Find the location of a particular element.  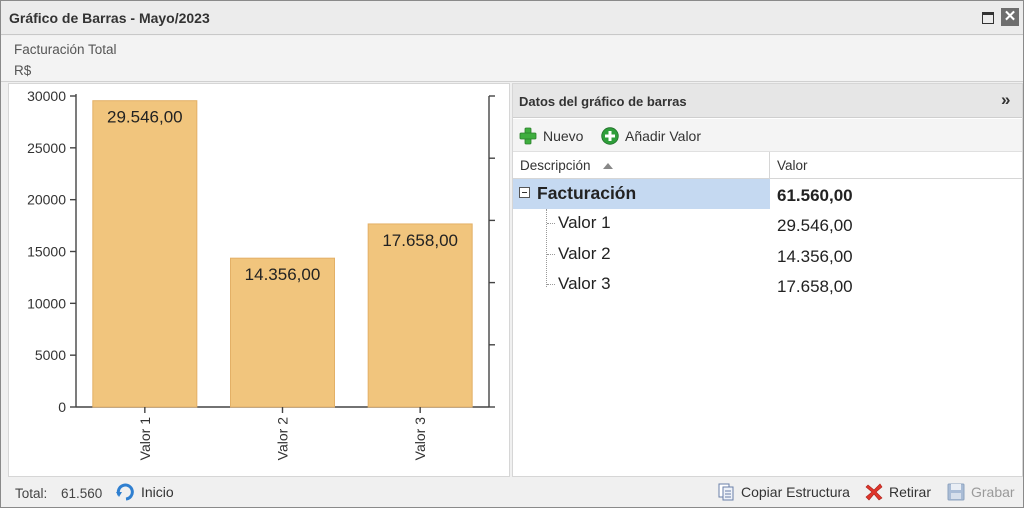

maximize-icon is located at coordinates (988, 17).